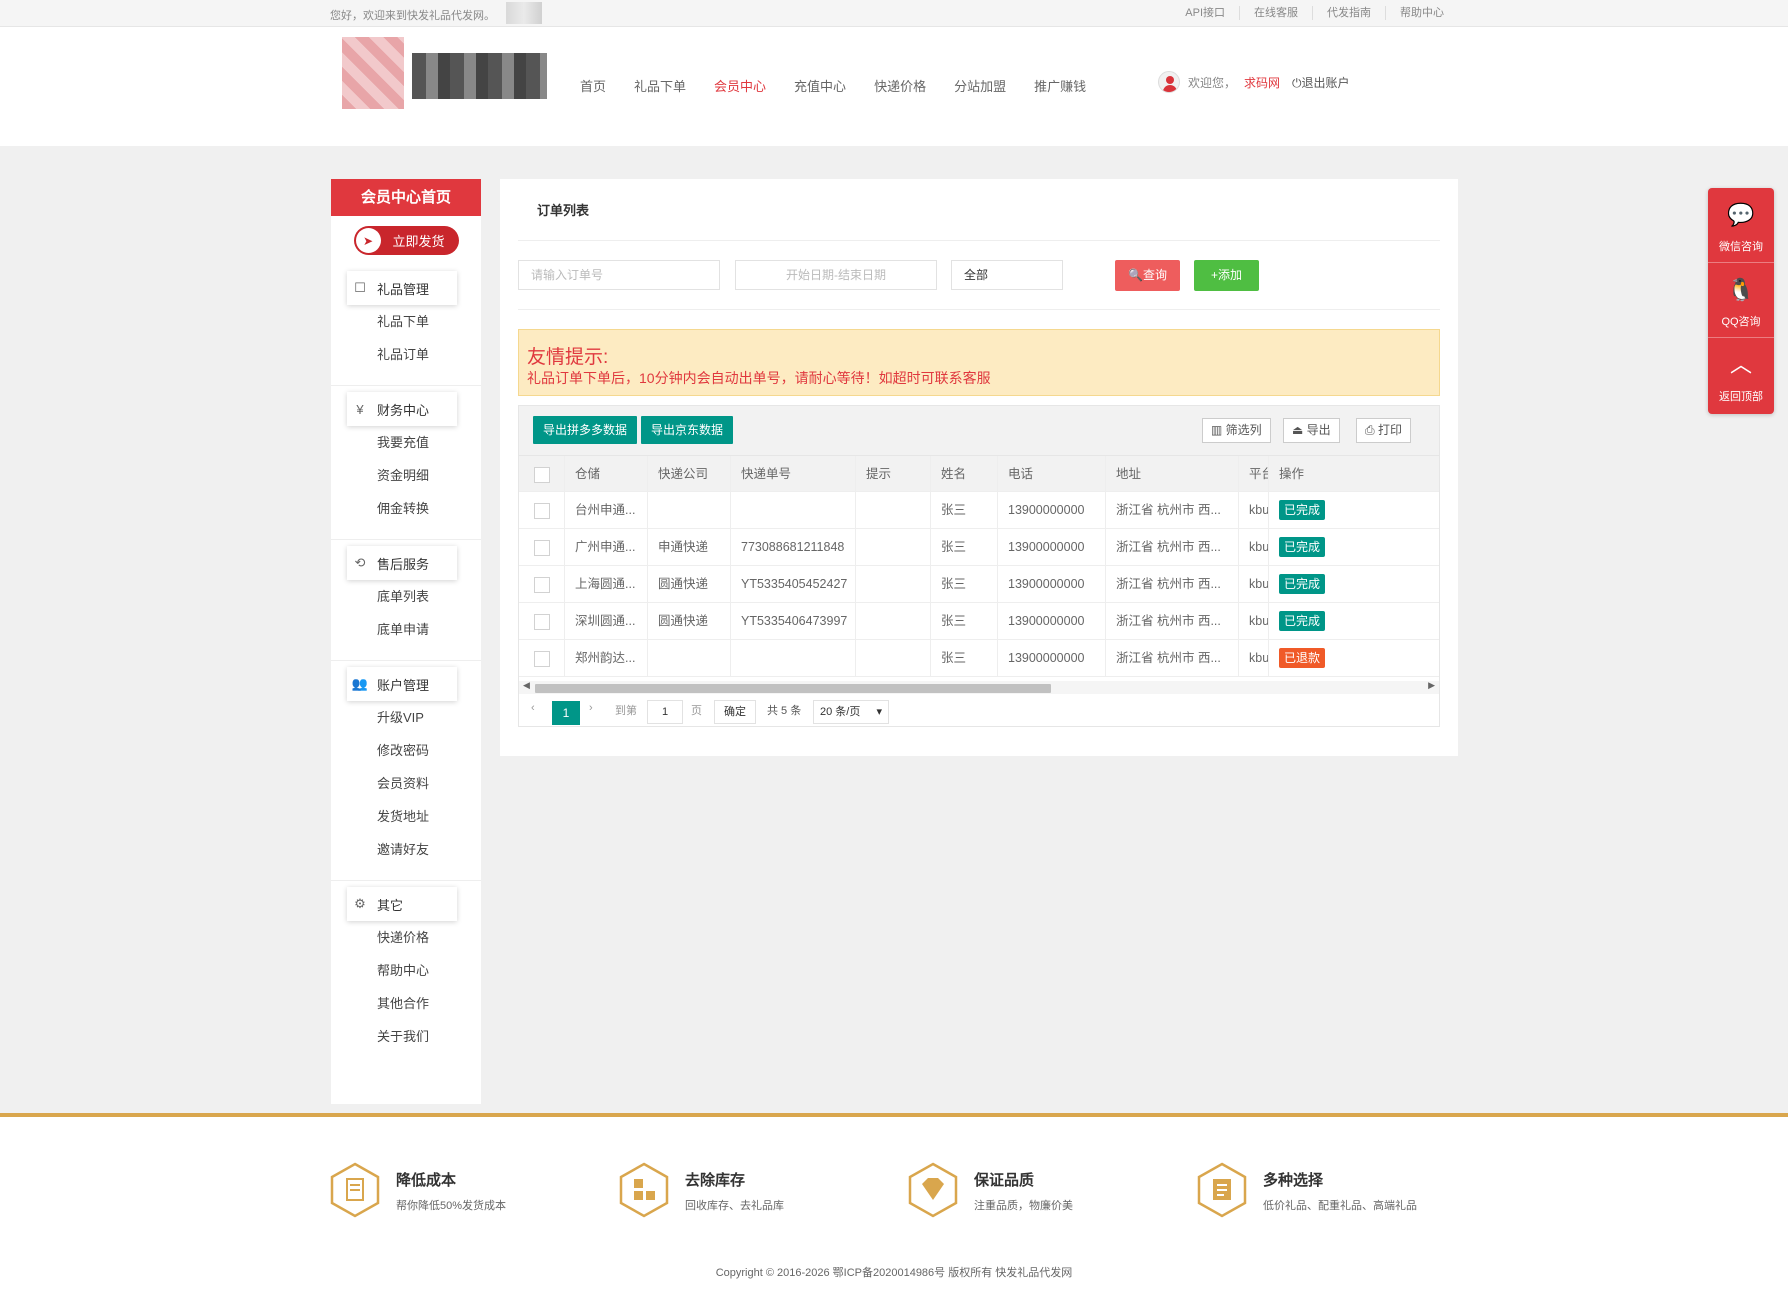  I want to click on table-row: 台州申通... 张三 13900000000 浙江省 杭州市 西... kbu 已完成, so click(979, 510).